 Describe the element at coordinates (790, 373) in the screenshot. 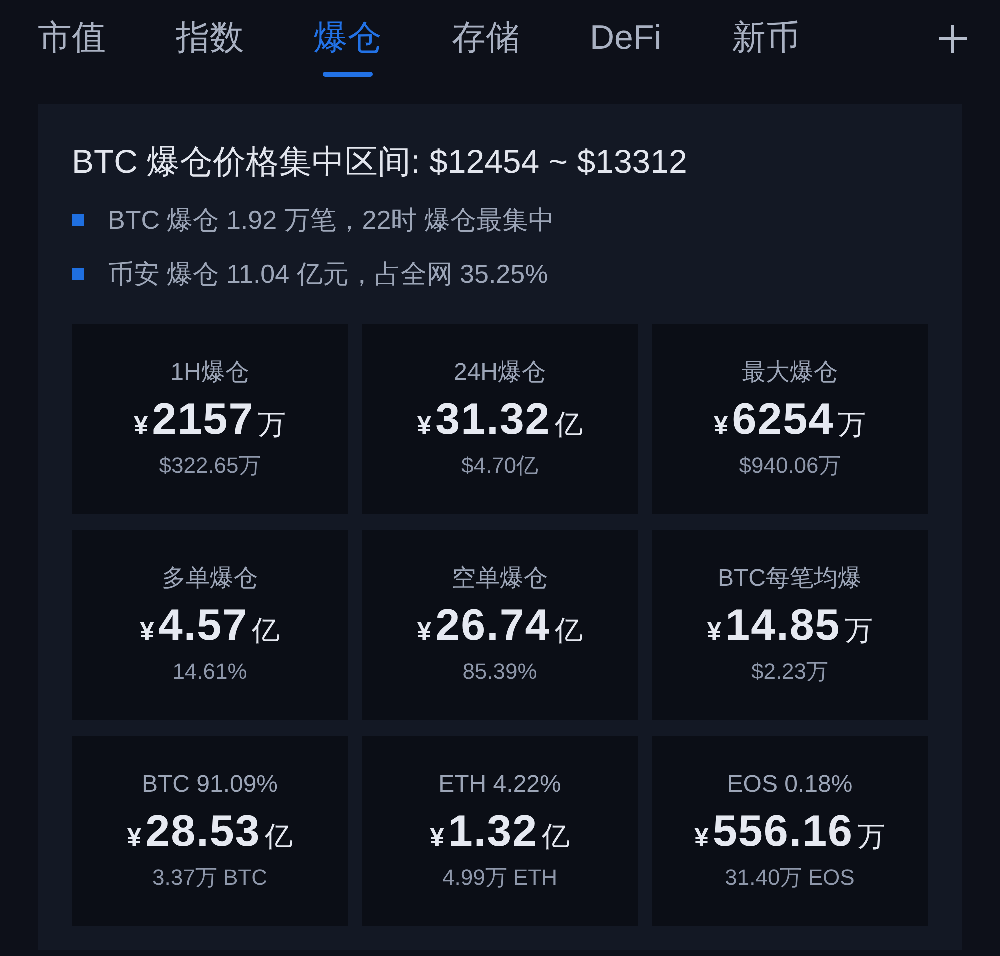

I see `stat-label: 最大爆仓` at that location.